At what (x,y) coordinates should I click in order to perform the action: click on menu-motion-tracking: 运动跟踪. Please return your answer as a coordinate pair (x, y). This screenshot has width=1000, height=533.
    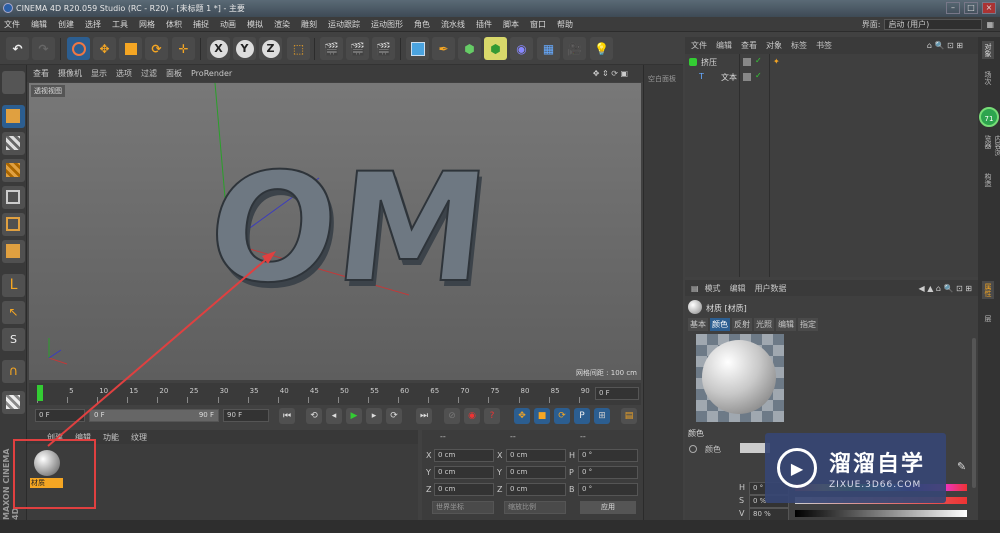
    Looking at the image, I should click on (344, 24).